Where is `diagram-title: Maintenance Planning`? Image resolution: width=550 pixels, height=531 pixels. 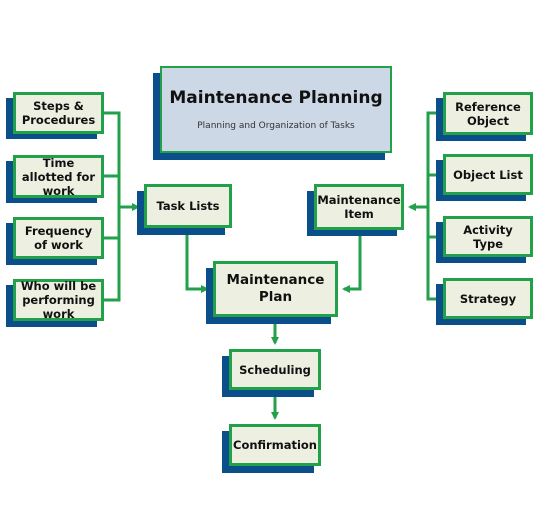
diagram-title: Maintenance Planning is located at coordinates (276, 97).